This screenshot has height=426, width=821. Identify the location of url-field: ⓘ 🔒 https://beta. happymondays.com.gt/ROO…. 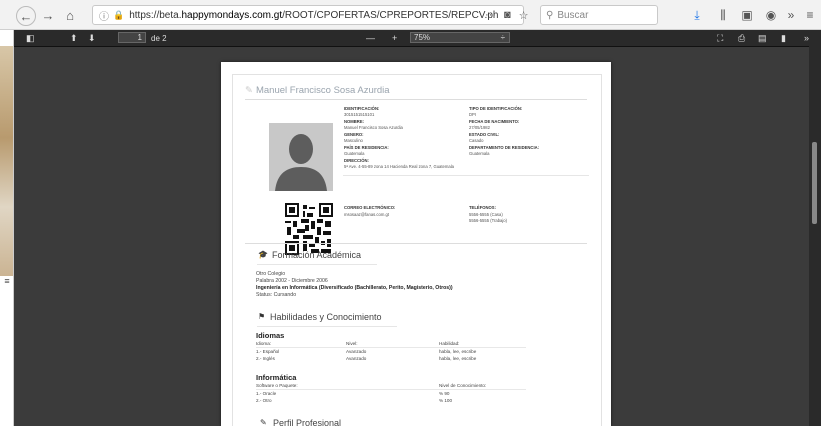
(308, 15).